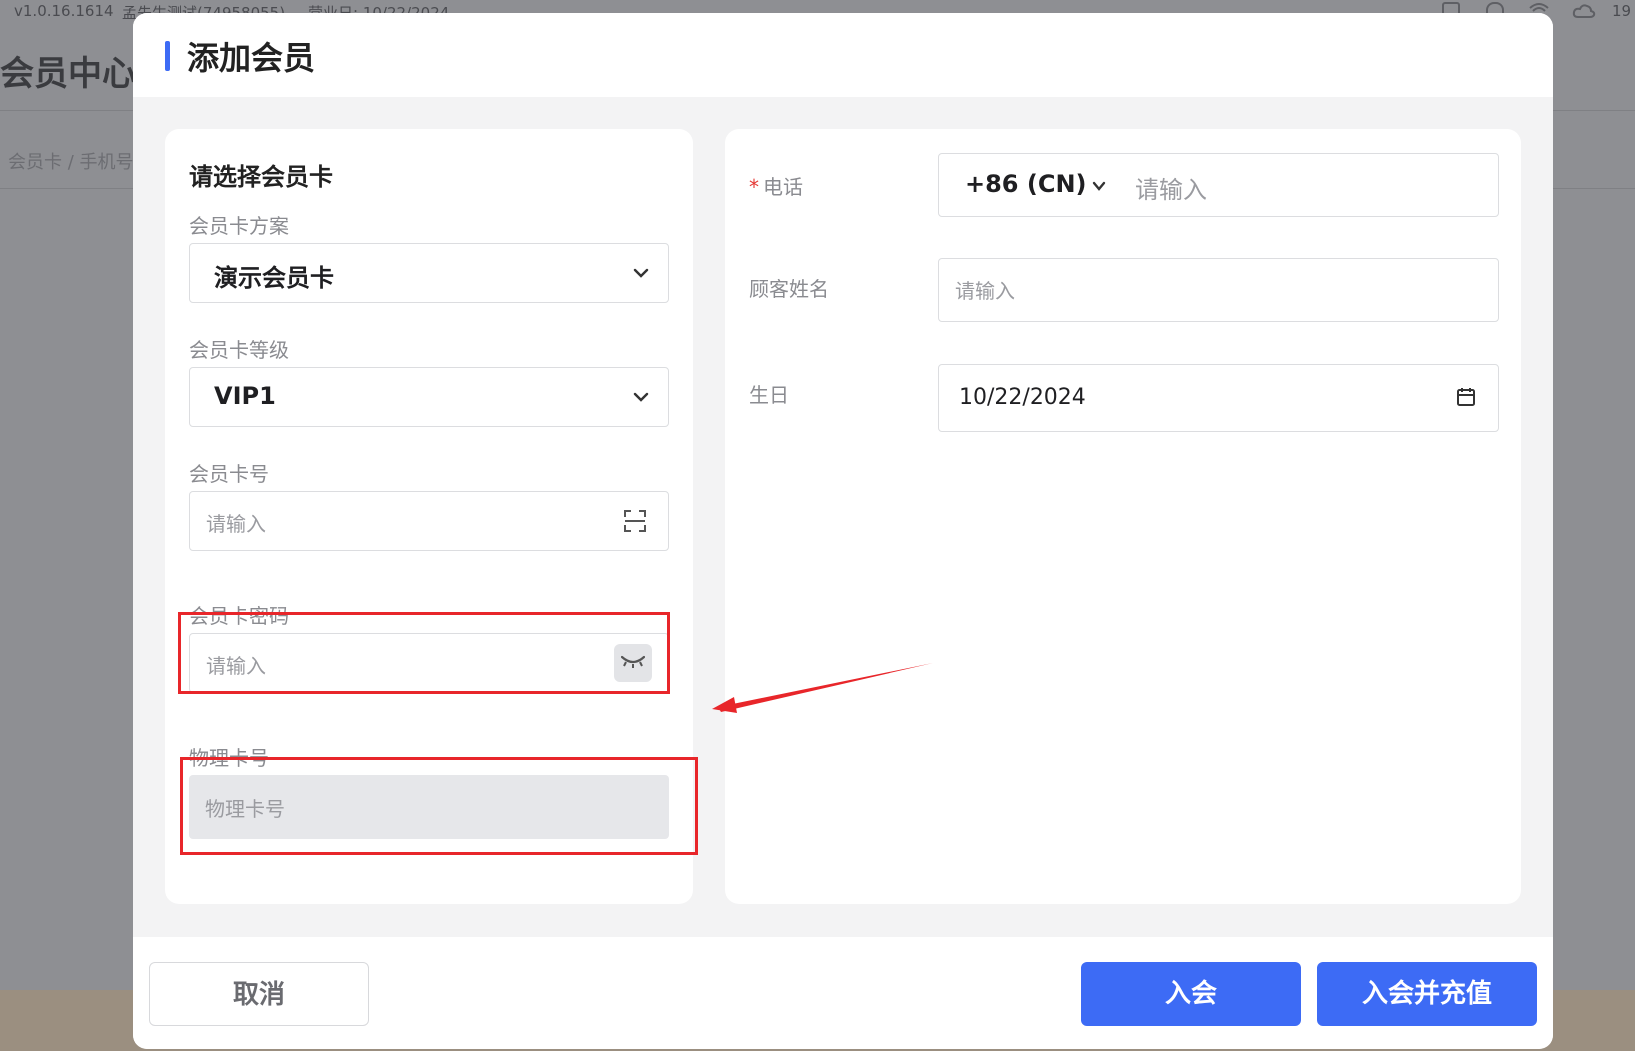  Describe the element at coordinates (229, 474) in the screenshot. I see `card-number-label: 会员卡号` at that location.